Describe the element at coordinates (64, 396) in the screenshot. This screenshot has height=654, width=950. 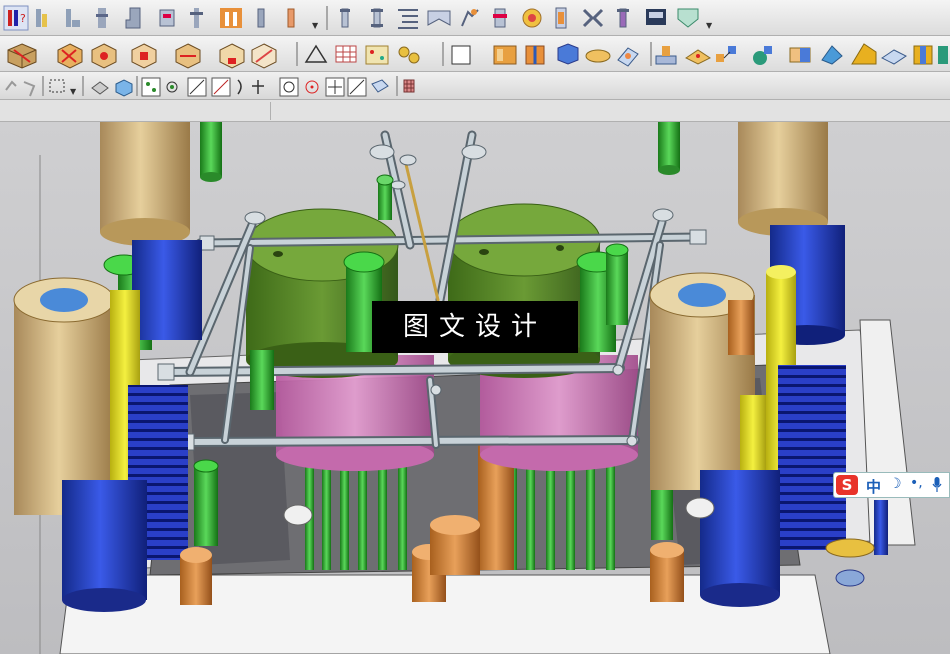
I see `left-tan-bushing` at that location.